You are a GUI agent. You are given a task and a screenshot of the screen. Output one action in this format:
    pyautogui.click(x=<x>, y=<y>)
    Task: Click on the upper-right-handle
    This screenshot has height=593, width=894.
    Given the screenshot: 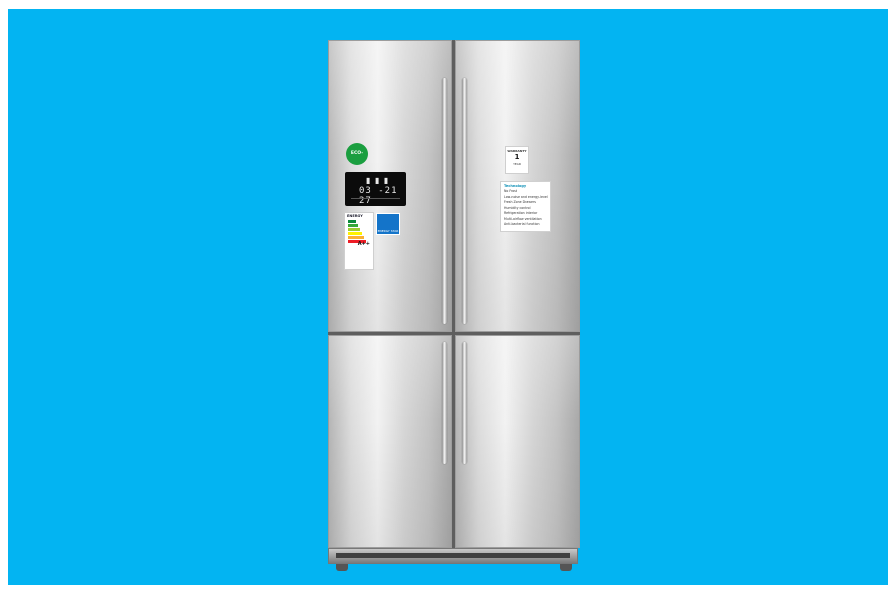 What is the action you would take?
    pyautogui.click(x=464, y=201)
    